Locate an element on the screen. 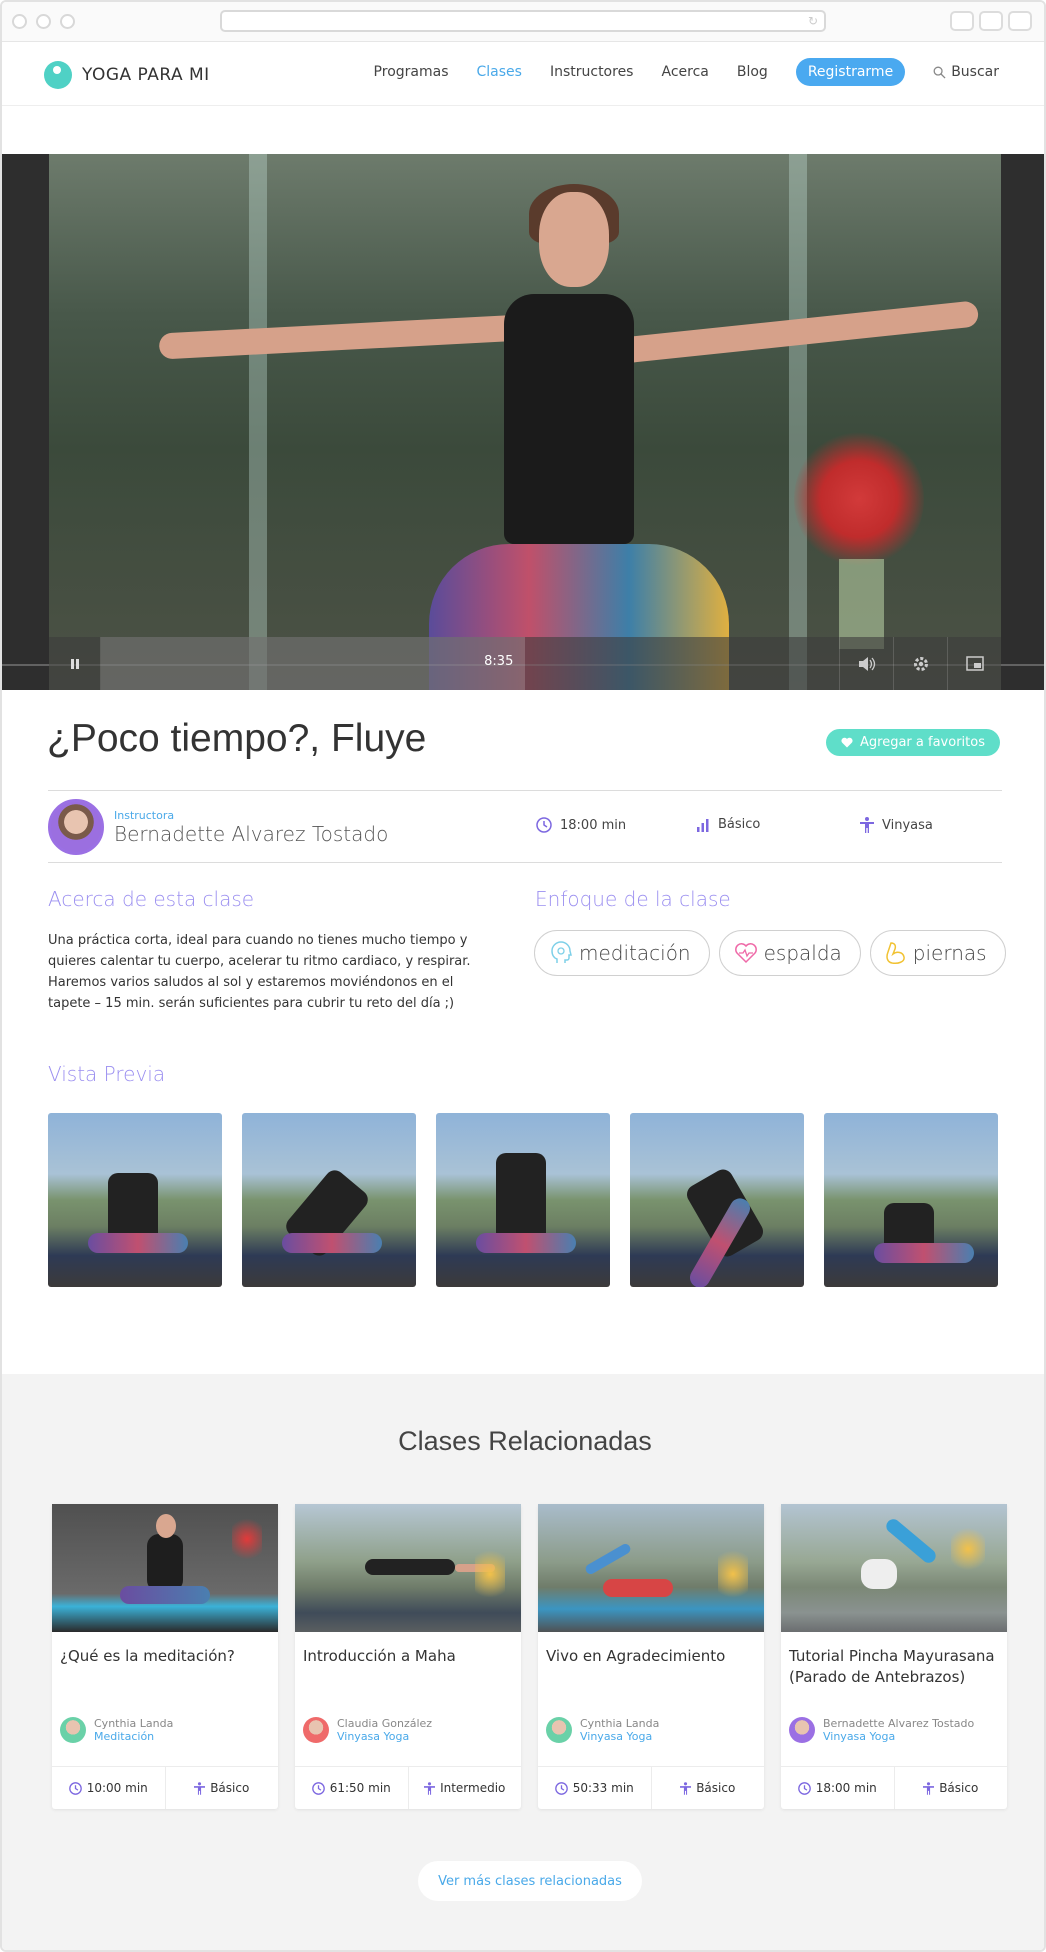 The image size is (1046, 1952). focus-tag-piernas: piernas is located at coordinates (937, 953).